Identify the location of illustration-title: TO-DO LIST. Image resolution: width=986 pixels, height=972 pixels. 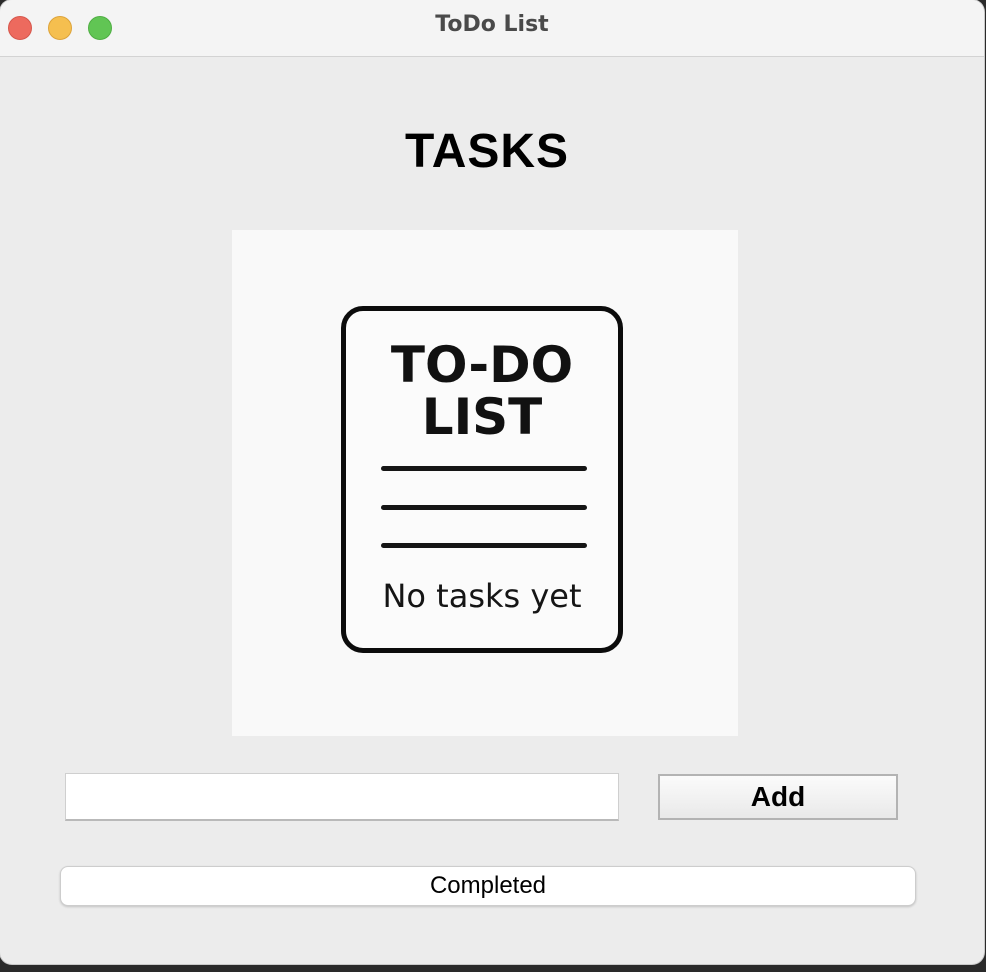
(482, 391).